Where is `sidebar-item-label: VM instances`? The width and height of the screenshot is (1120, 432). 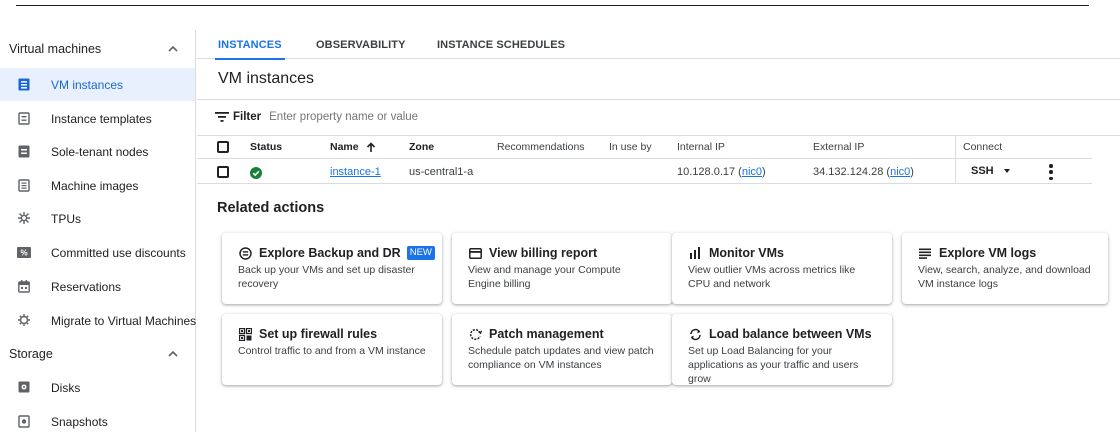 sidebar-item-label: VM instances is located at coordinates (87, 84).